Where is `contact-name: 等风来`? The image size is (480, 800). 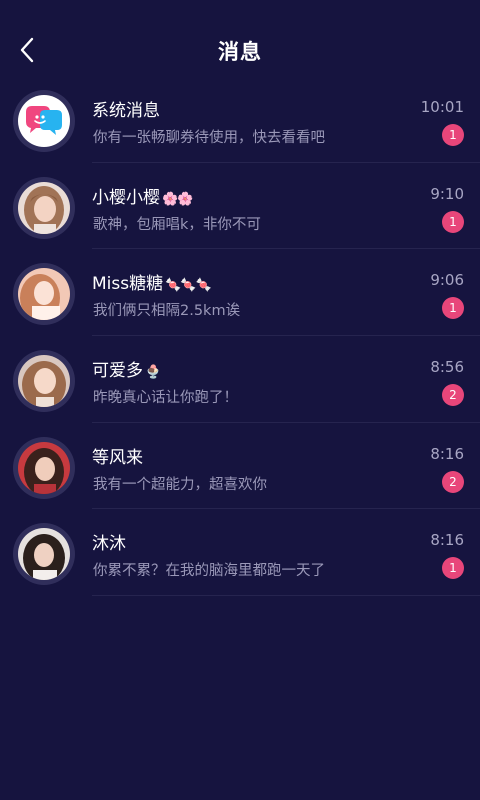
contact-name: 等风来 is located at coordinates (117, 457).